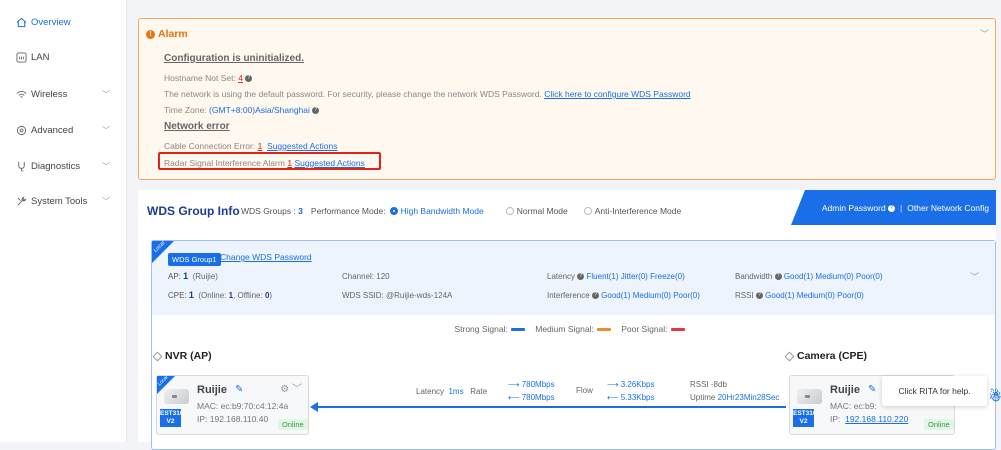 The image size is (1001, 450). Describe the element at coordinates (517, 330) in the screenshot. I see `strong-signal-swatch` at that location.